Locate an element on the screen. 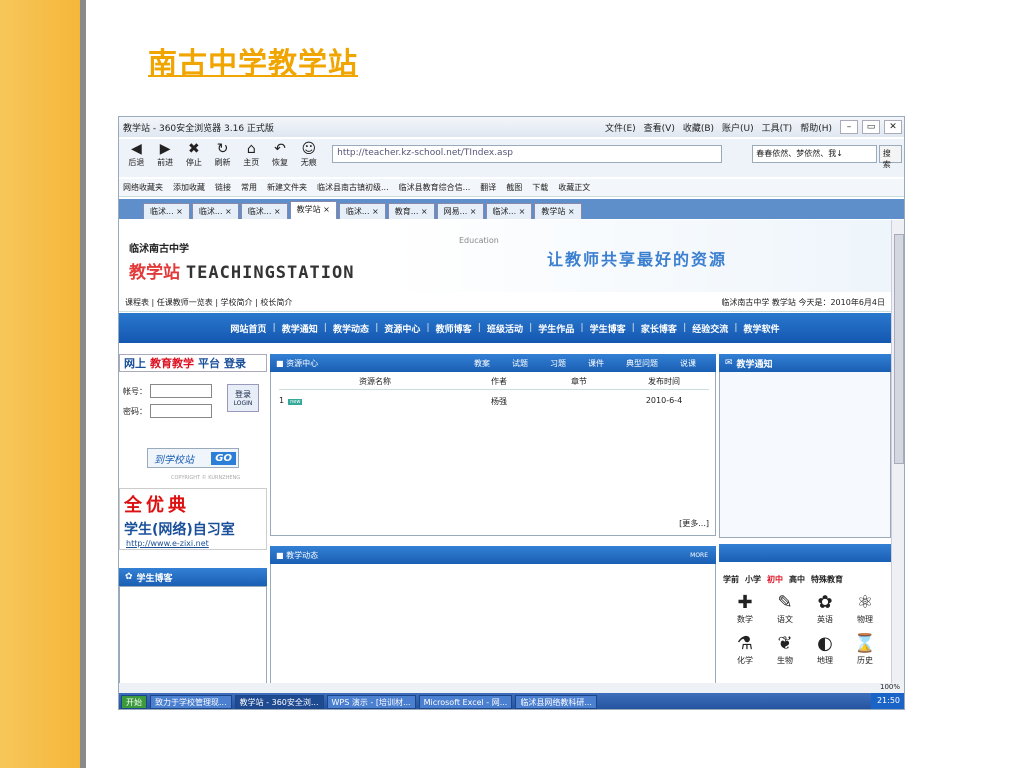  res-tab-problems: 典型问题 is located at coordinates (642, 363).